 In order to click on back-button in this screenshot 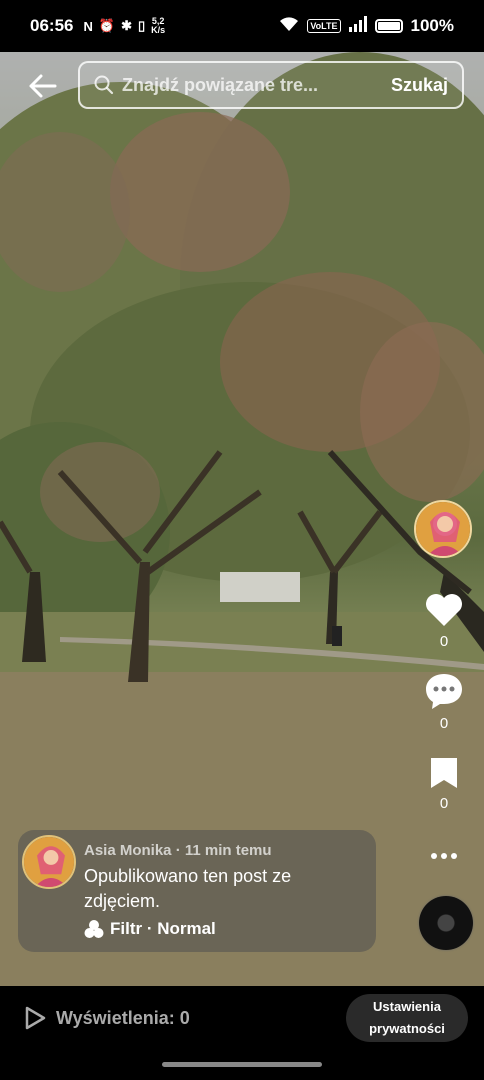, I will do `click(42, 86)`.